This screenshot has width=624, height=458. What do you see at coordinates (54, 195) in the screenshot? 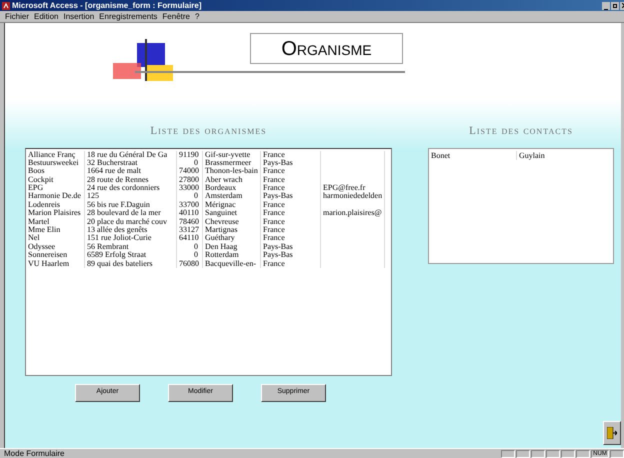
I see `table-cell: Harmonie De.de` at bounding box center [54, 195].